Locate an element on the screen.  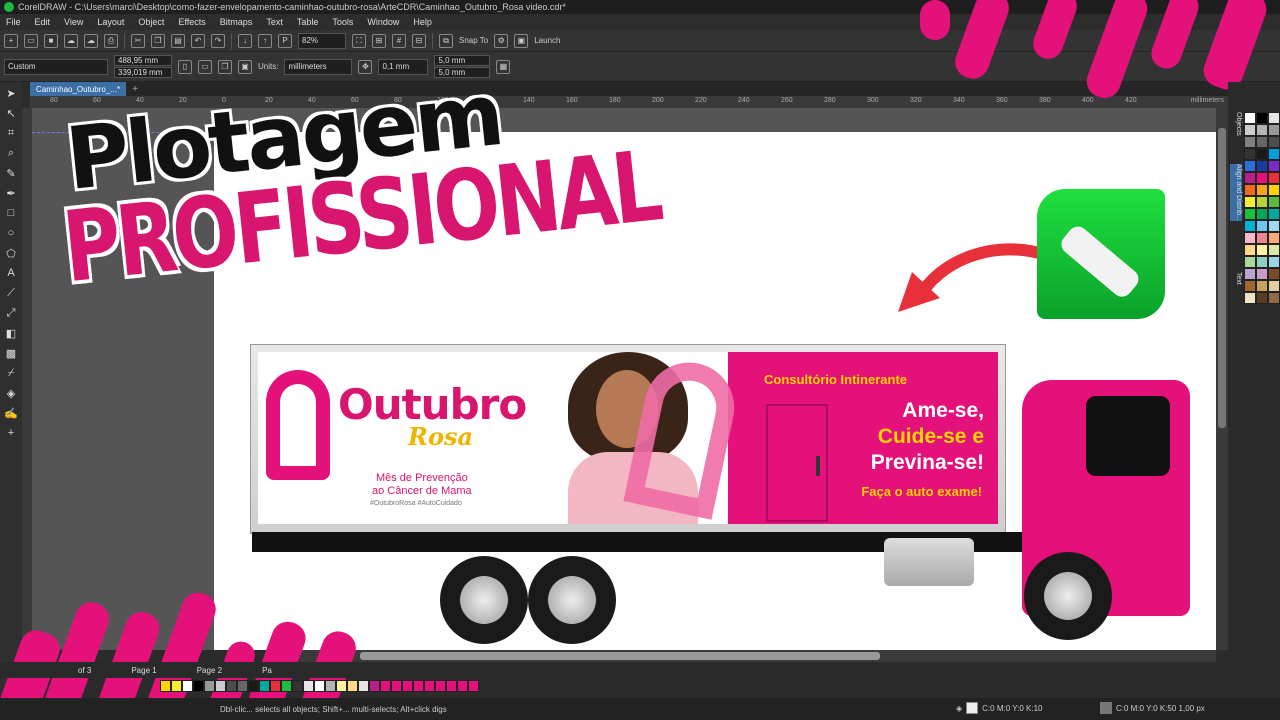
menu-help: Help is located at coordinates (422, 22).